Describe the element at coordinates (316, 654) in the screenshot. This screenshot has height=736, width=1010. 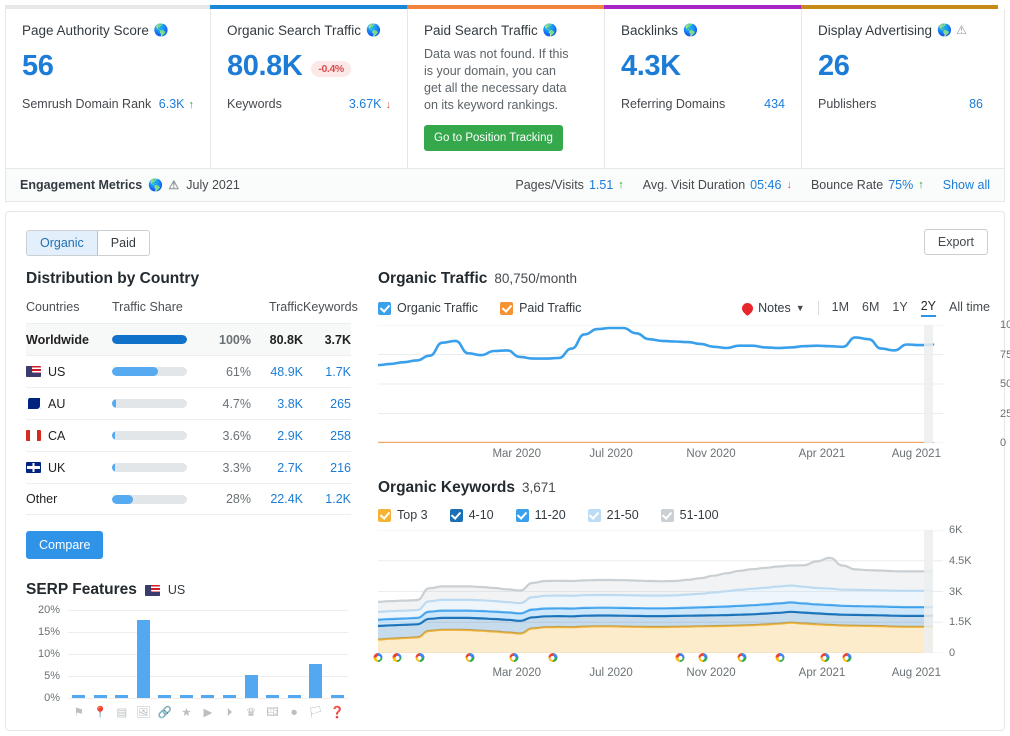
I see `serp-bar-faq` at that location.